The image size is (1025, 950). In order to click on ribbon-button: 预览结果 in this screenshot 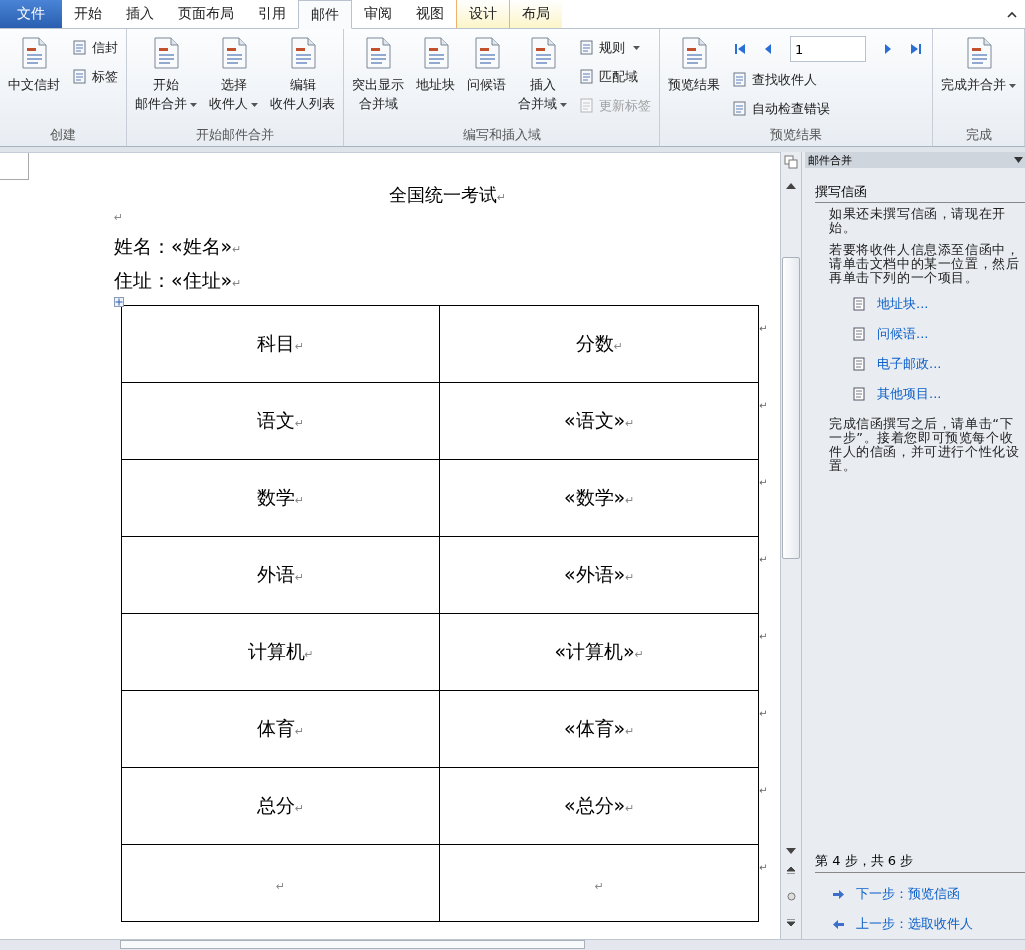, I will do `click(694, 65)`.